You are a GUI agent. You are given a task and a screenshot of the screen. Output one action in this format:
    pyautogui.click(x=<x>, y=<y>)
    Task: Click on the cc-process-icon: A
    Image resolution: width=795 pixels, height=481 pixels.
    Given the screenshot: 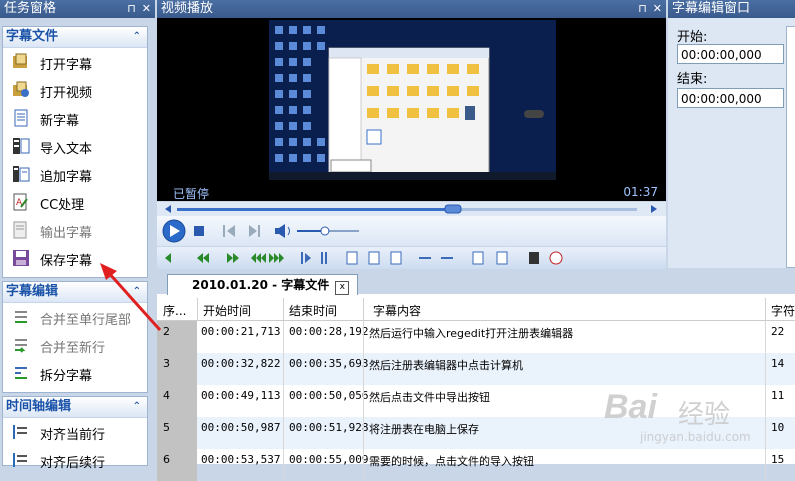 What is the action you would take?
    pyautogui.click(x=20, y=202)
    